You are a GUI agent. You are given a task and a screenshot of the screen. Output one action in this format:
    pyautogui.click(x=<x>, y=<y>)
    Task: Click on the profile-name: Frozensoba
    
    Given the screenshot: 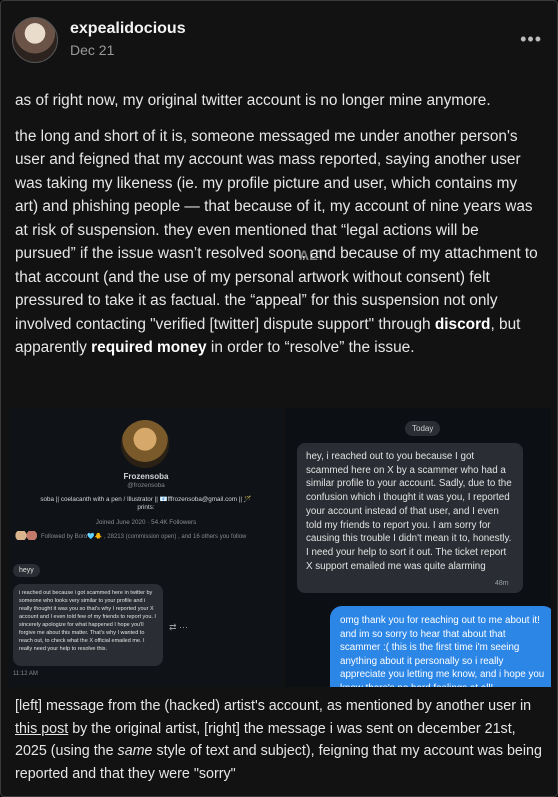 What is the action you would take?
    pyautogui.click(x=146, y=476)
    